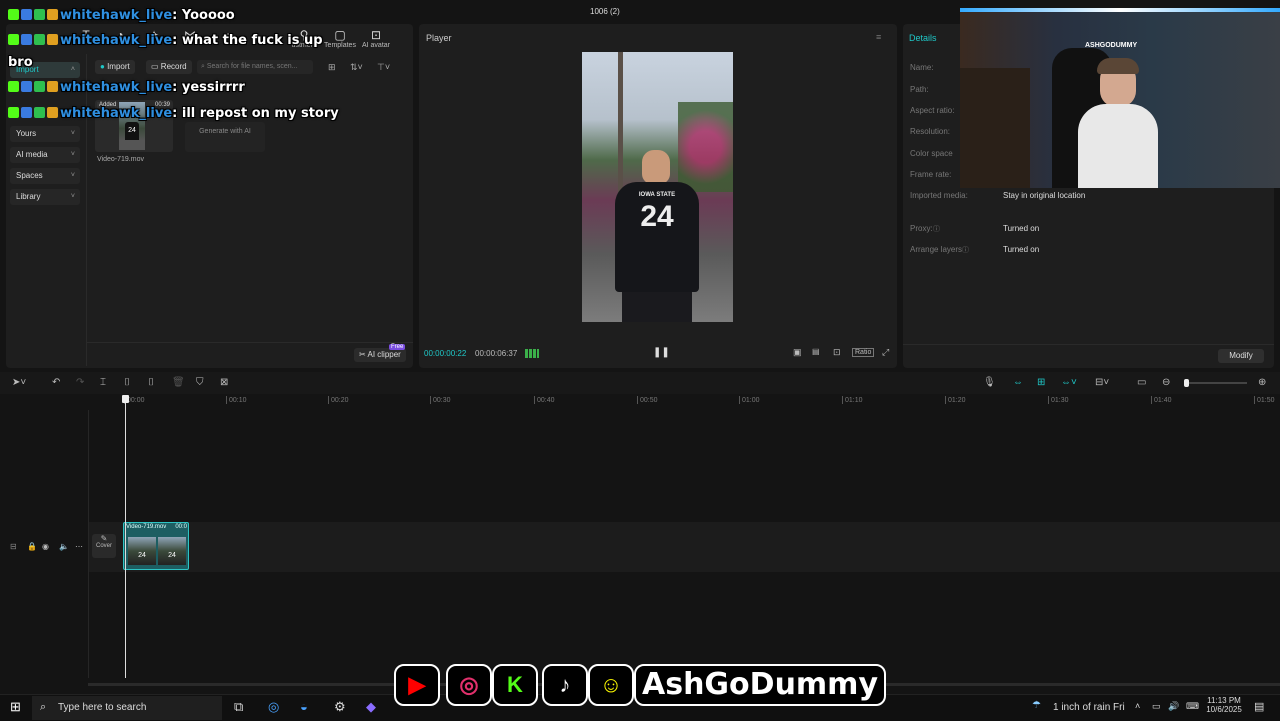 This screenshot has height=721, width=1280. I want to click on clip-duration-label: 00:0, so click(181, 527).